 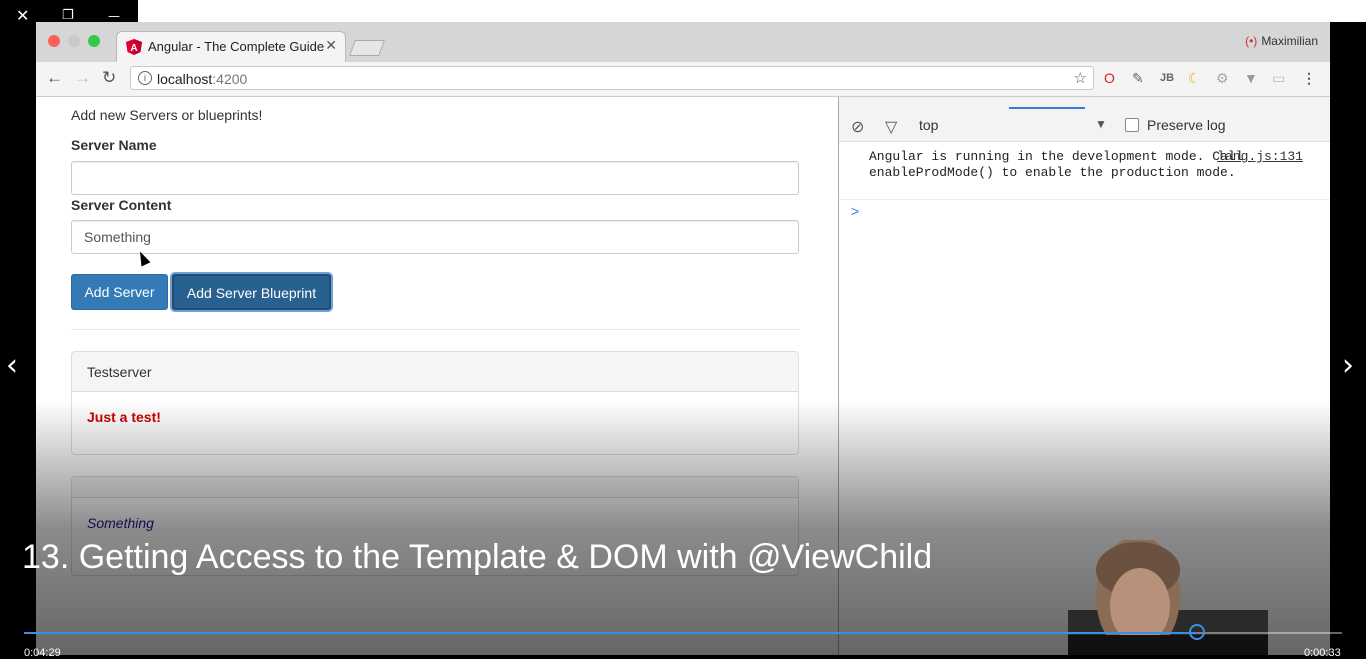 What do you see at coordinates (612, 78) in the screenshot?
I see `address-bar: i localhost:4200 ☆` at bounding box center [612, 78].